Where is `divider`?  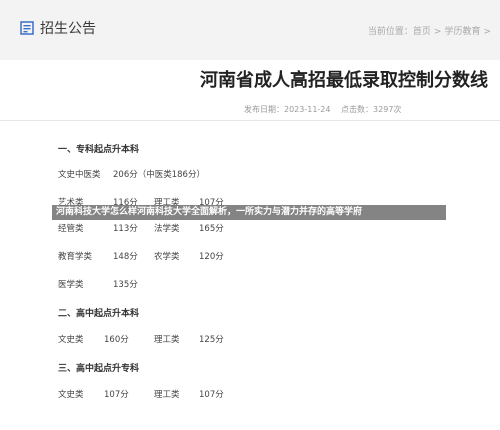
divider is located at coordinates (250, 120).